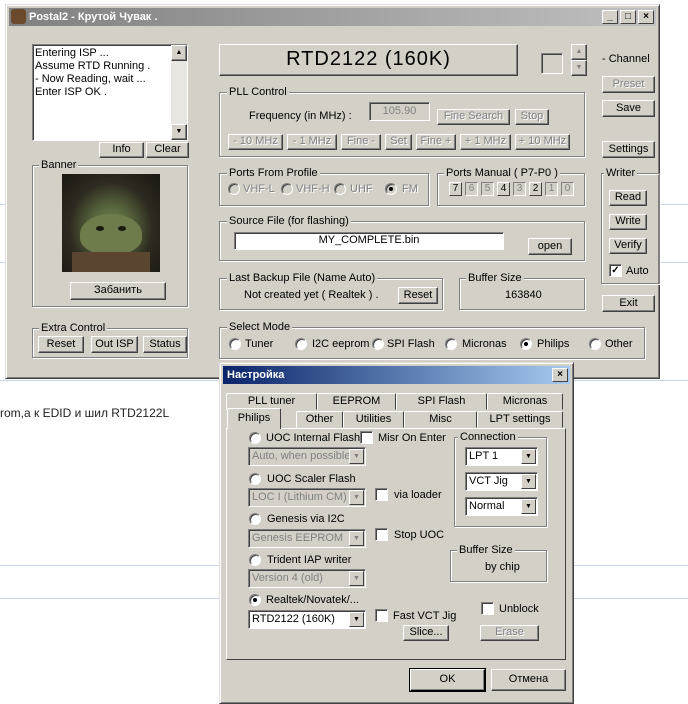 The width and height of the screenshot is (688, 704). I want to click on read-button: Read, so click(628, 198).